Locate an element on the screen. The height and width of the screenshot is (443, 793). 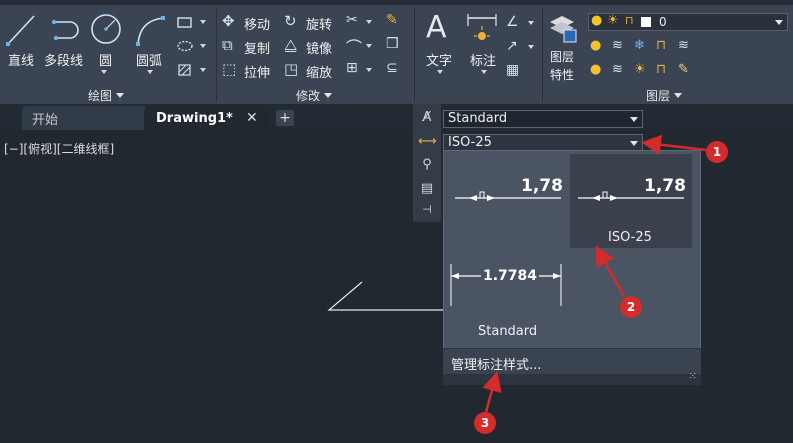
callout-badge-3: 3 is located at coordinates (485, 423).